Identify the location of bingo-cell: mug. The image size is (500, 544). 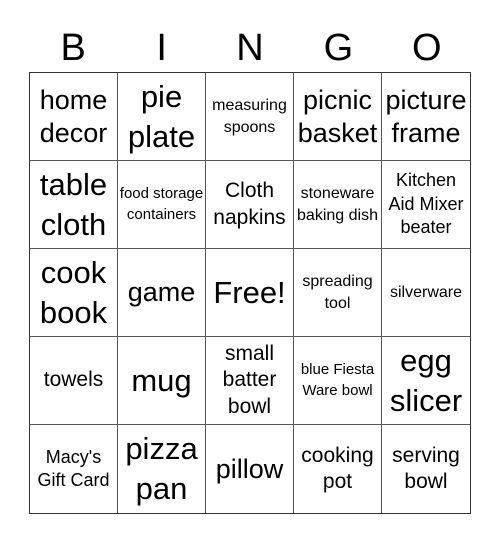
(162, 381).